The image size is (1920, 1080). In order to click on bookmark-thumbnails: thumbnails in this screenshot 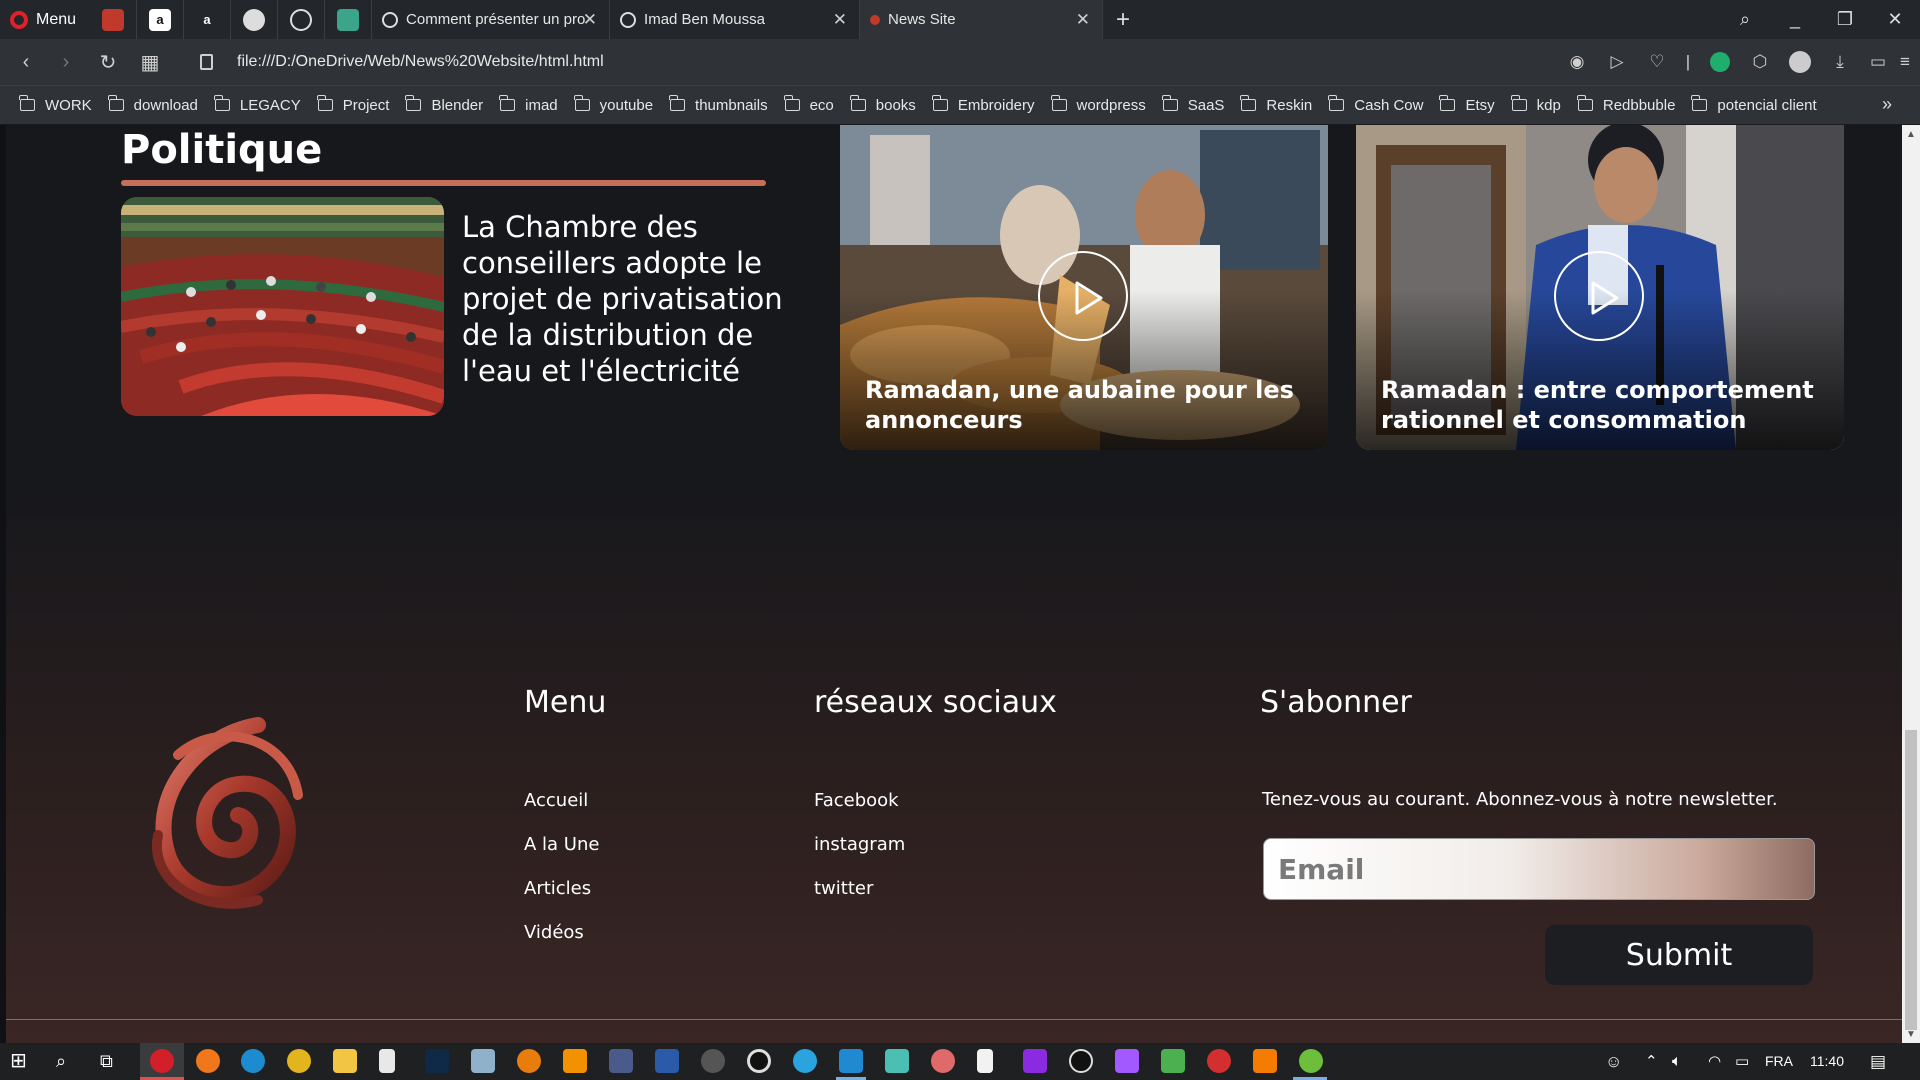, I will do `click(718, 104)`.